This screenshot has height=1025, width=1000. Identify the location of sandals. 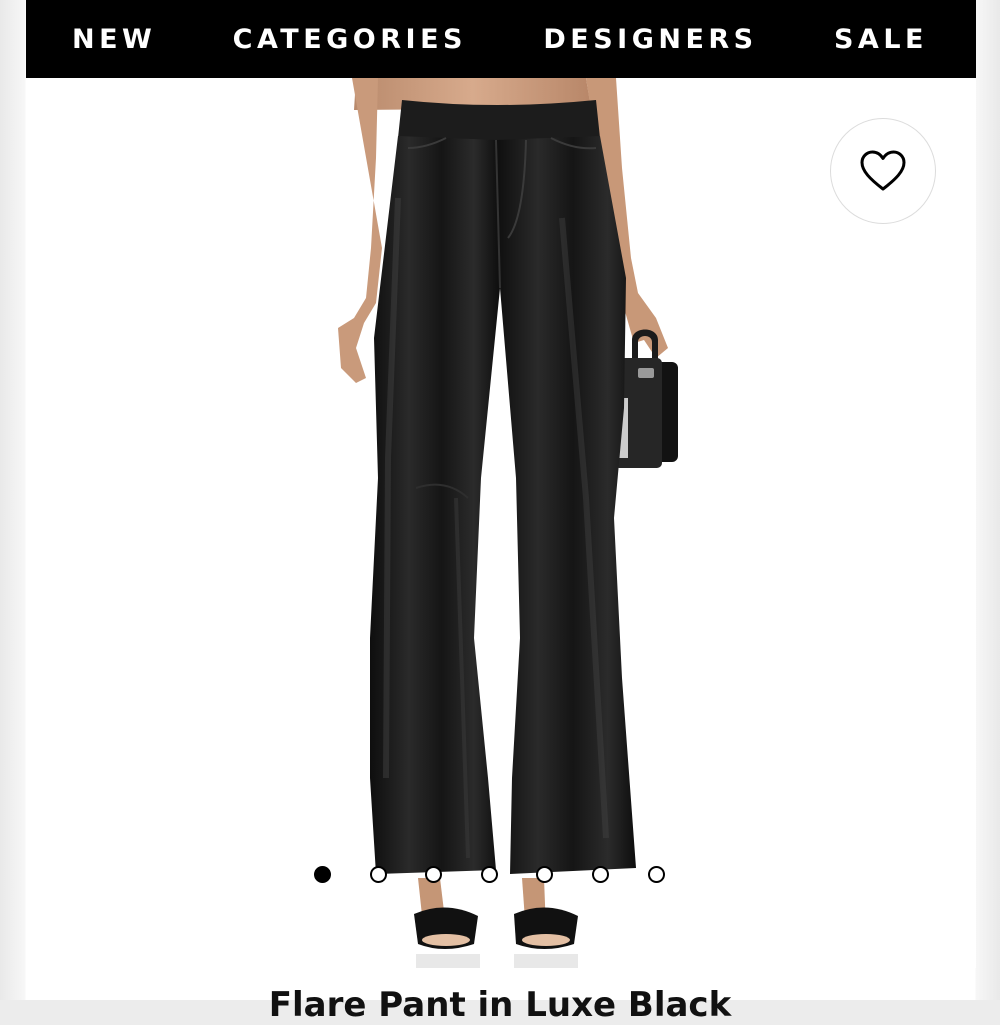
(496, 923).